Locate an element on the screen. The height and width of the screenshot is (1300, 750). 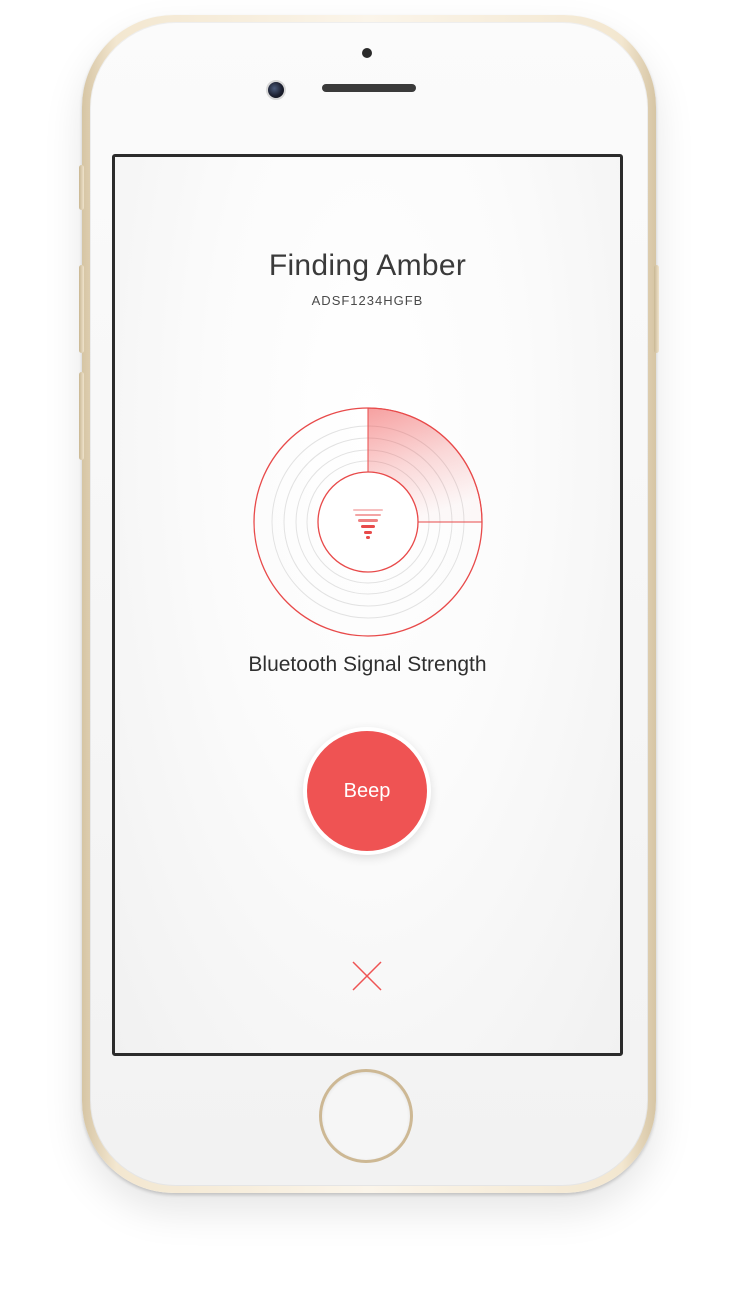
front-camera is located at coordinates (276, 90).